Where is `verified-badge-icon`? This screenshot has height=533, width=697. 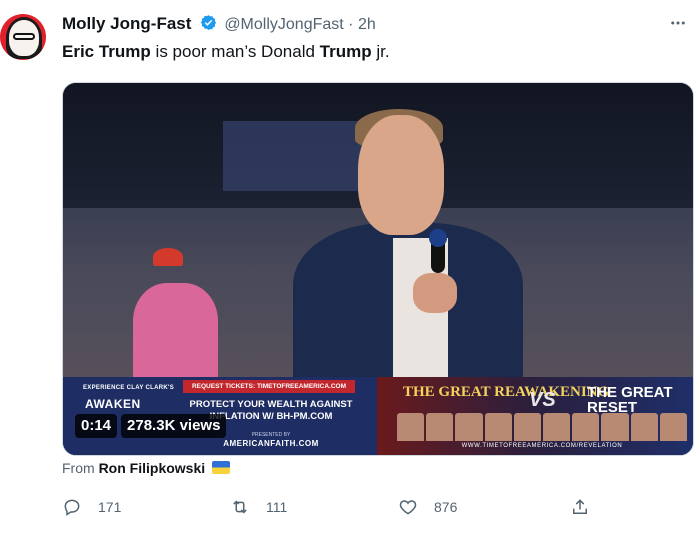
verified-badge-icon is located at coordinates (208, 22).